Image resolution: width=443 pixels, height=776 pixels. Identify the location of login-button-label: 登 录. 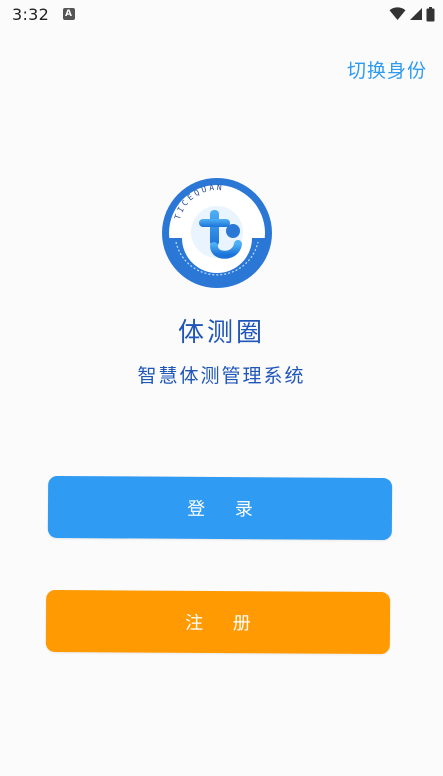
(226, 509).